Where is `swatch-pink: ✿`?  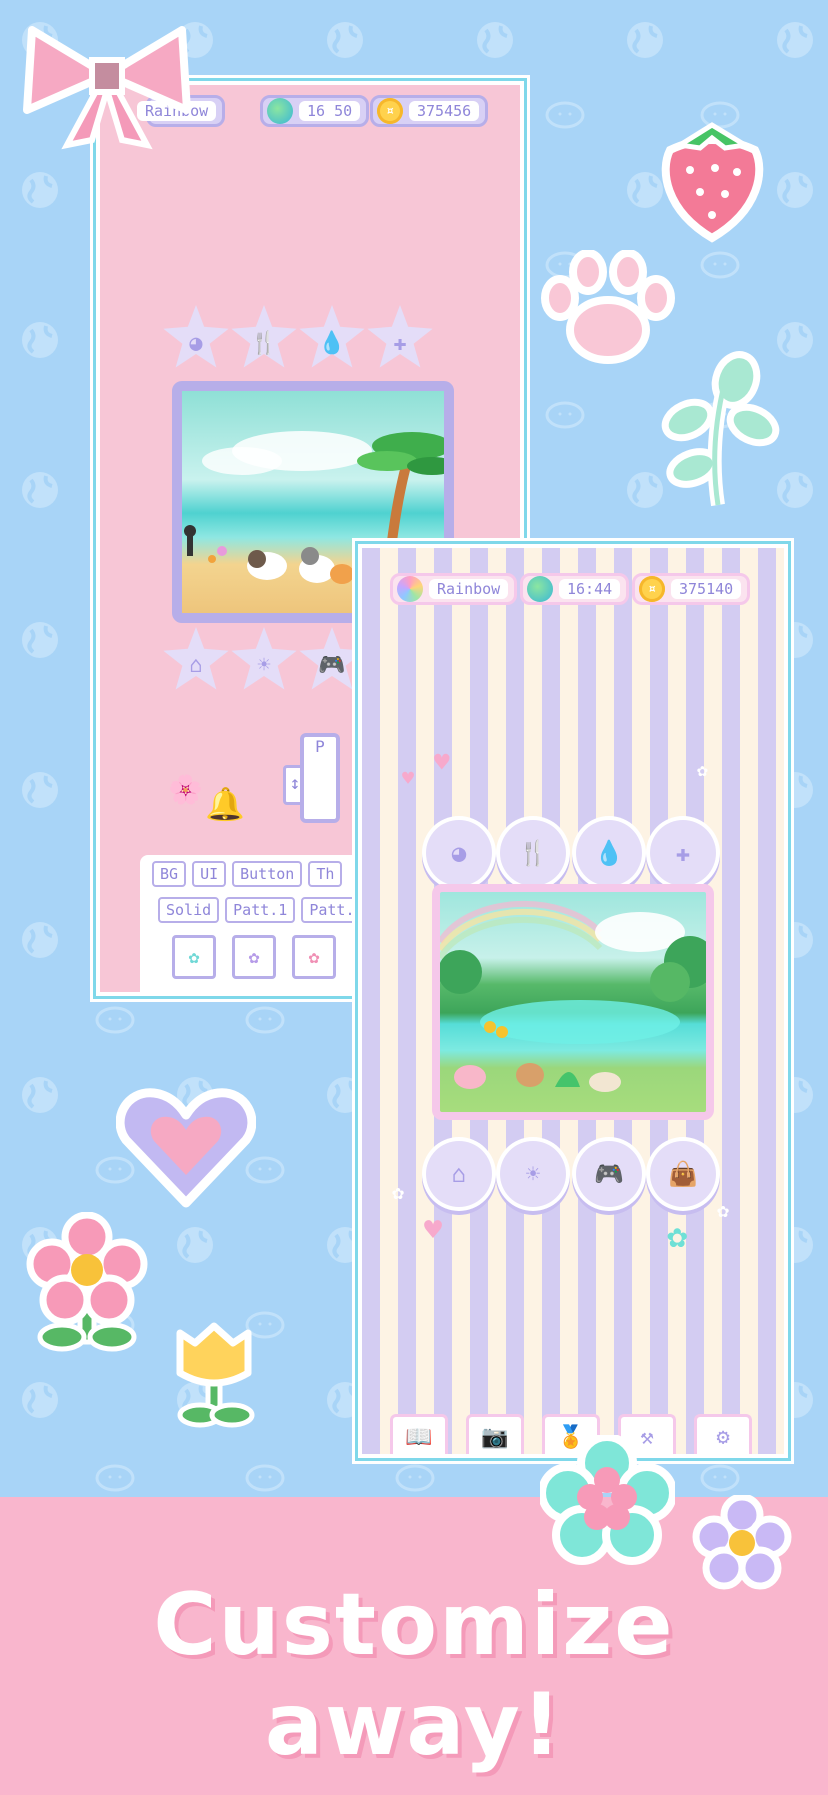 swatch-pink: ✿ is located at coordinates (314, 957).